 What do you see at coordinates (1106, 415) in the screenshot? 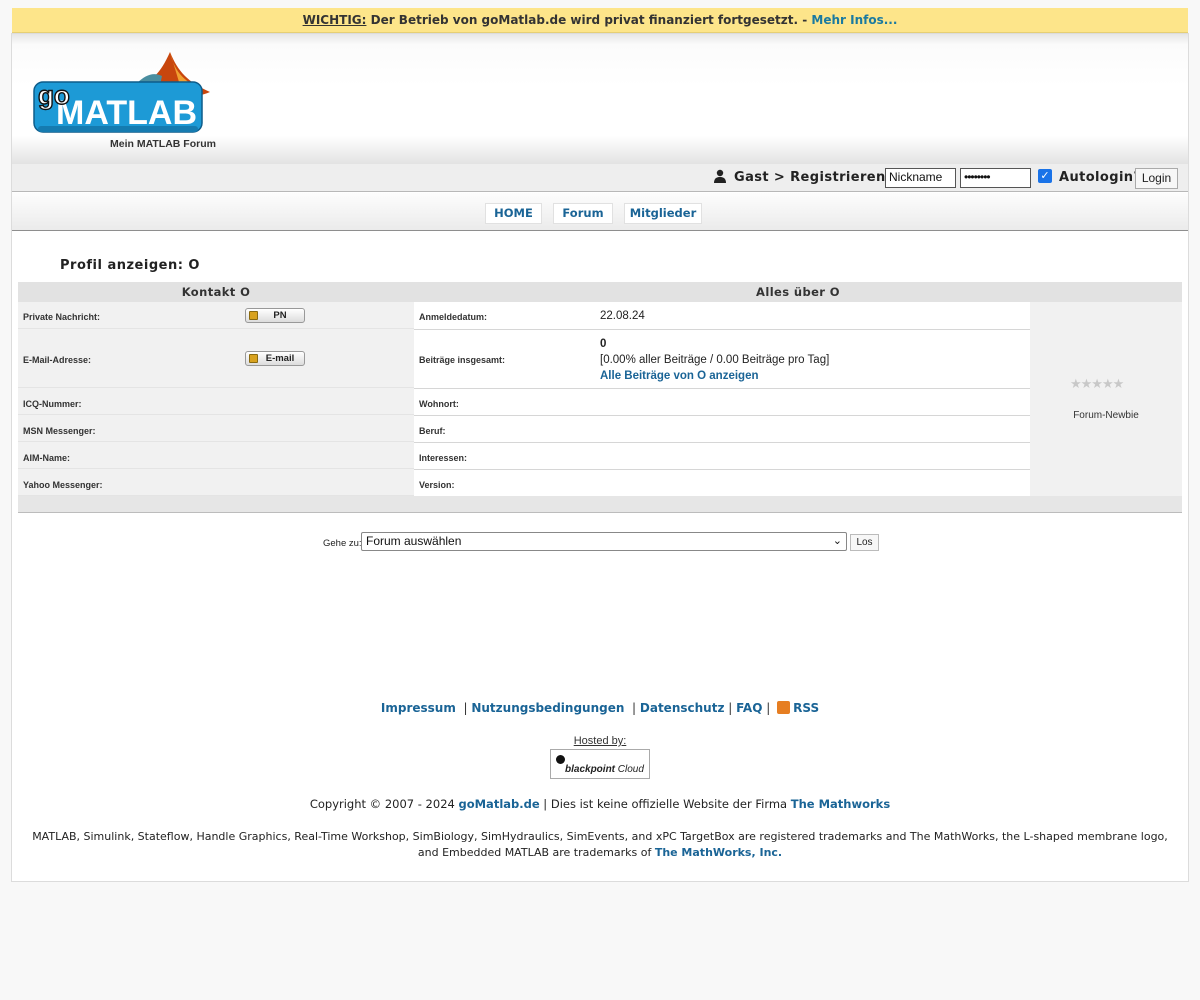
I see `rank-title: Forum-Newbie` at bounding box center [1106, 415].